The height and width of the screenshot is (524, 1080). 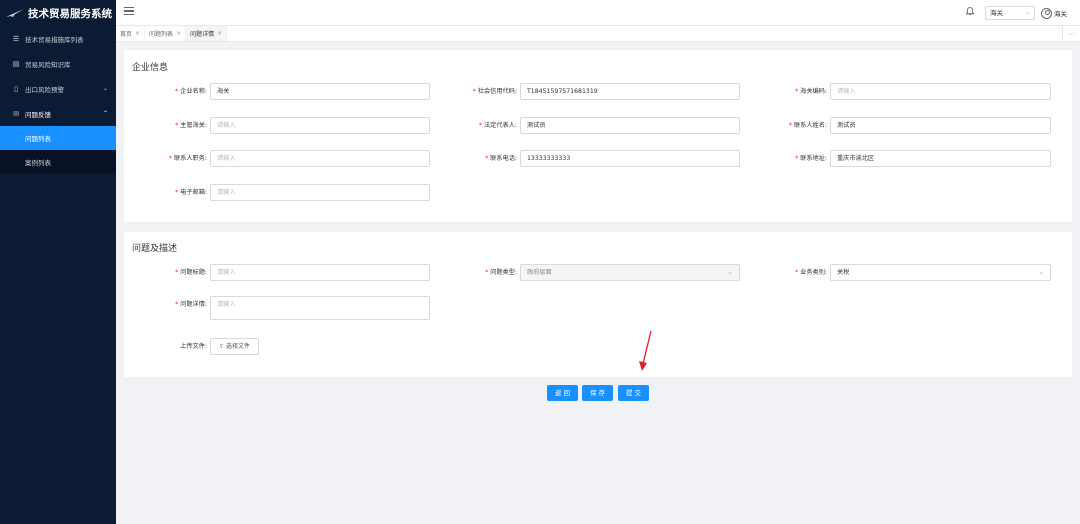 What do you see at coordinates (810, 125) in the screenshot?
I see `field-label: 联系人姓名:` at bounding box center [810, 125].